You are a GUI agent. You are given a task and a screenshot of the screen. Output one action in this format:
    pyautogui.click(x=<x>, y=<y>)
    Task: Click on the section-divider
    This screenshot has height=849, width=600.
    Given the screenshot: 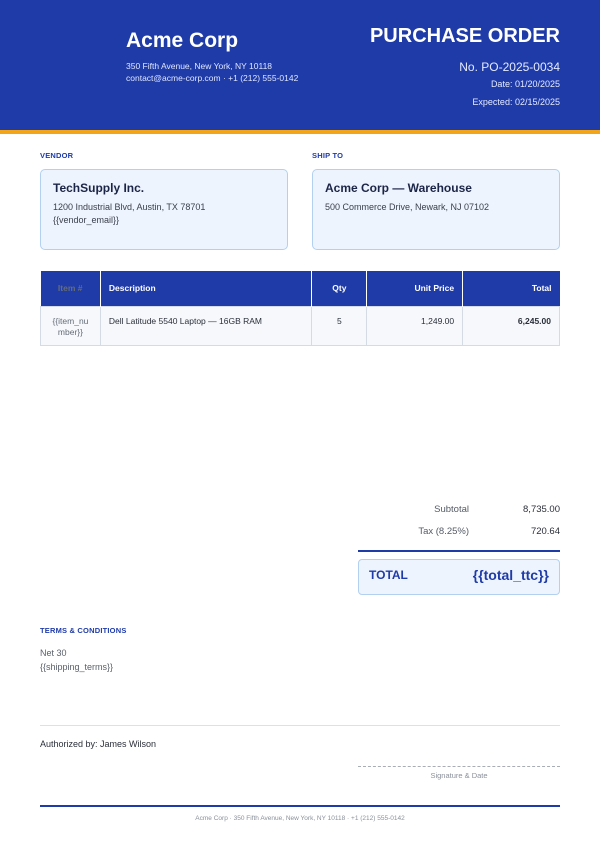 What is the action you would take?
    pyautogui.click(x=300, y=725)
    